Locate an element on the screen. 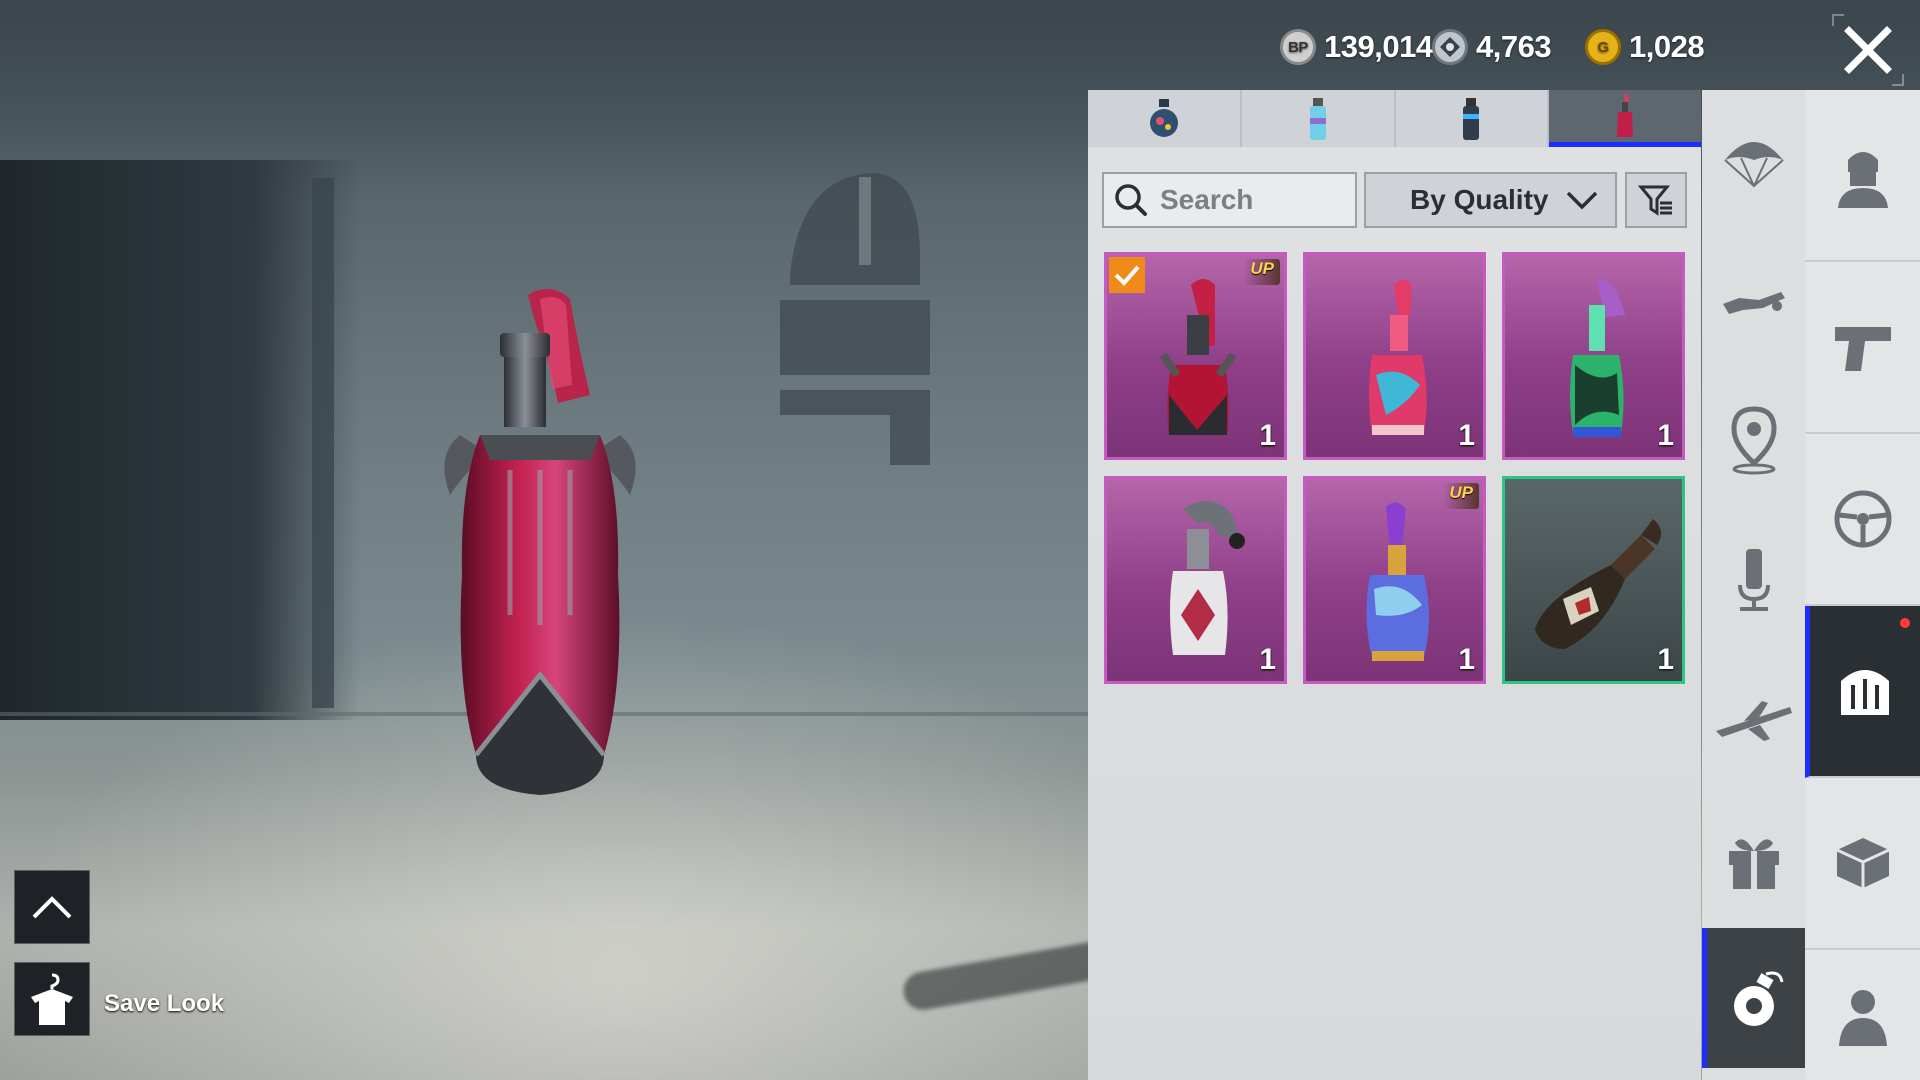  search-icon is located at coordinates (1131, 200).